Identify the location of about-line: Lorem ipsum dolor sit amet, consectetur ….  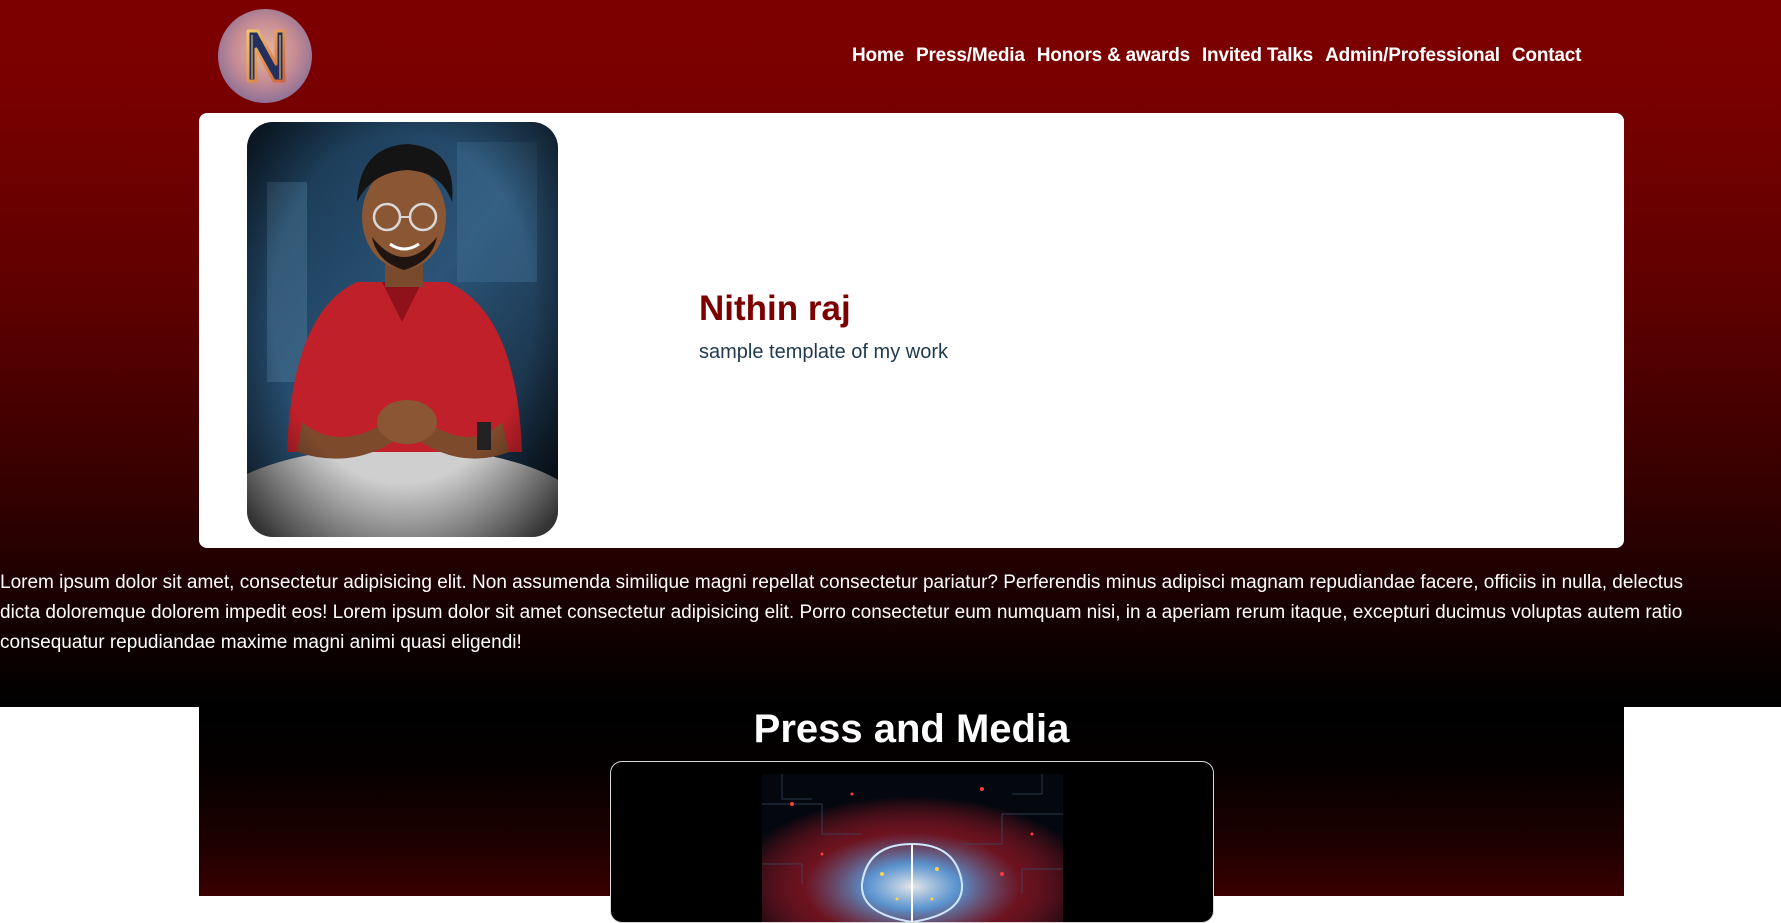
(842, 582).